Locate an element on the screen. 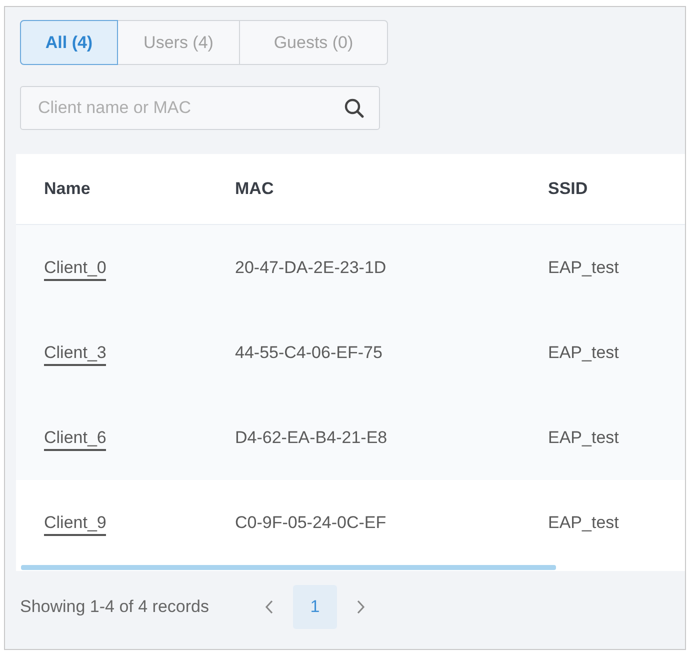 Image resolution: width=690 pixels, height=657 pixels. mac-address: D4-62-EA-B4-21-E8 is located at coordinates (311, 437).